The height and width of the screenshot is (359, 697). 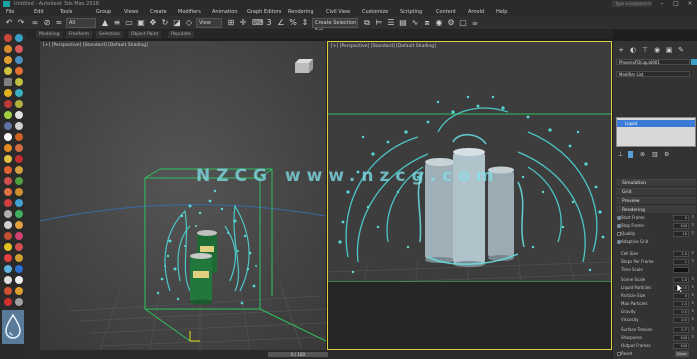 I want to click on object-name-field: PhoenixFDLiquid001, so click(x=653, y=62).